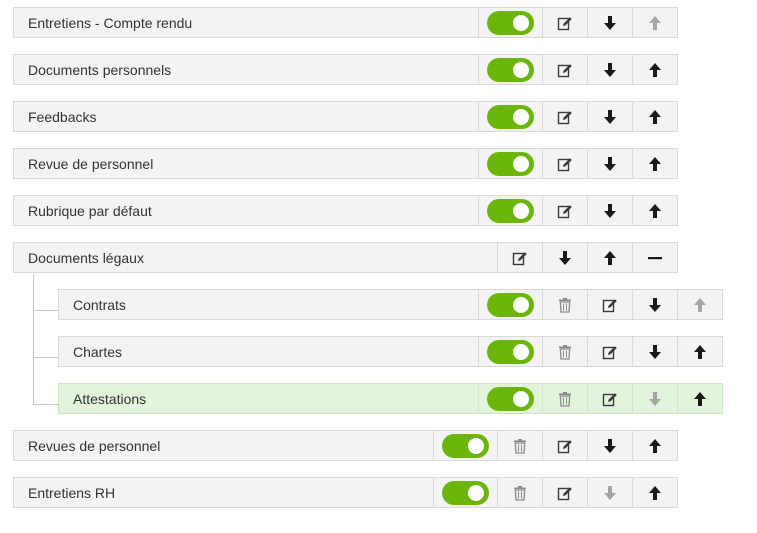  Describe the element at coordinates (45, 310) in the screenshot. I see `tree-connector-contrats` at that location.